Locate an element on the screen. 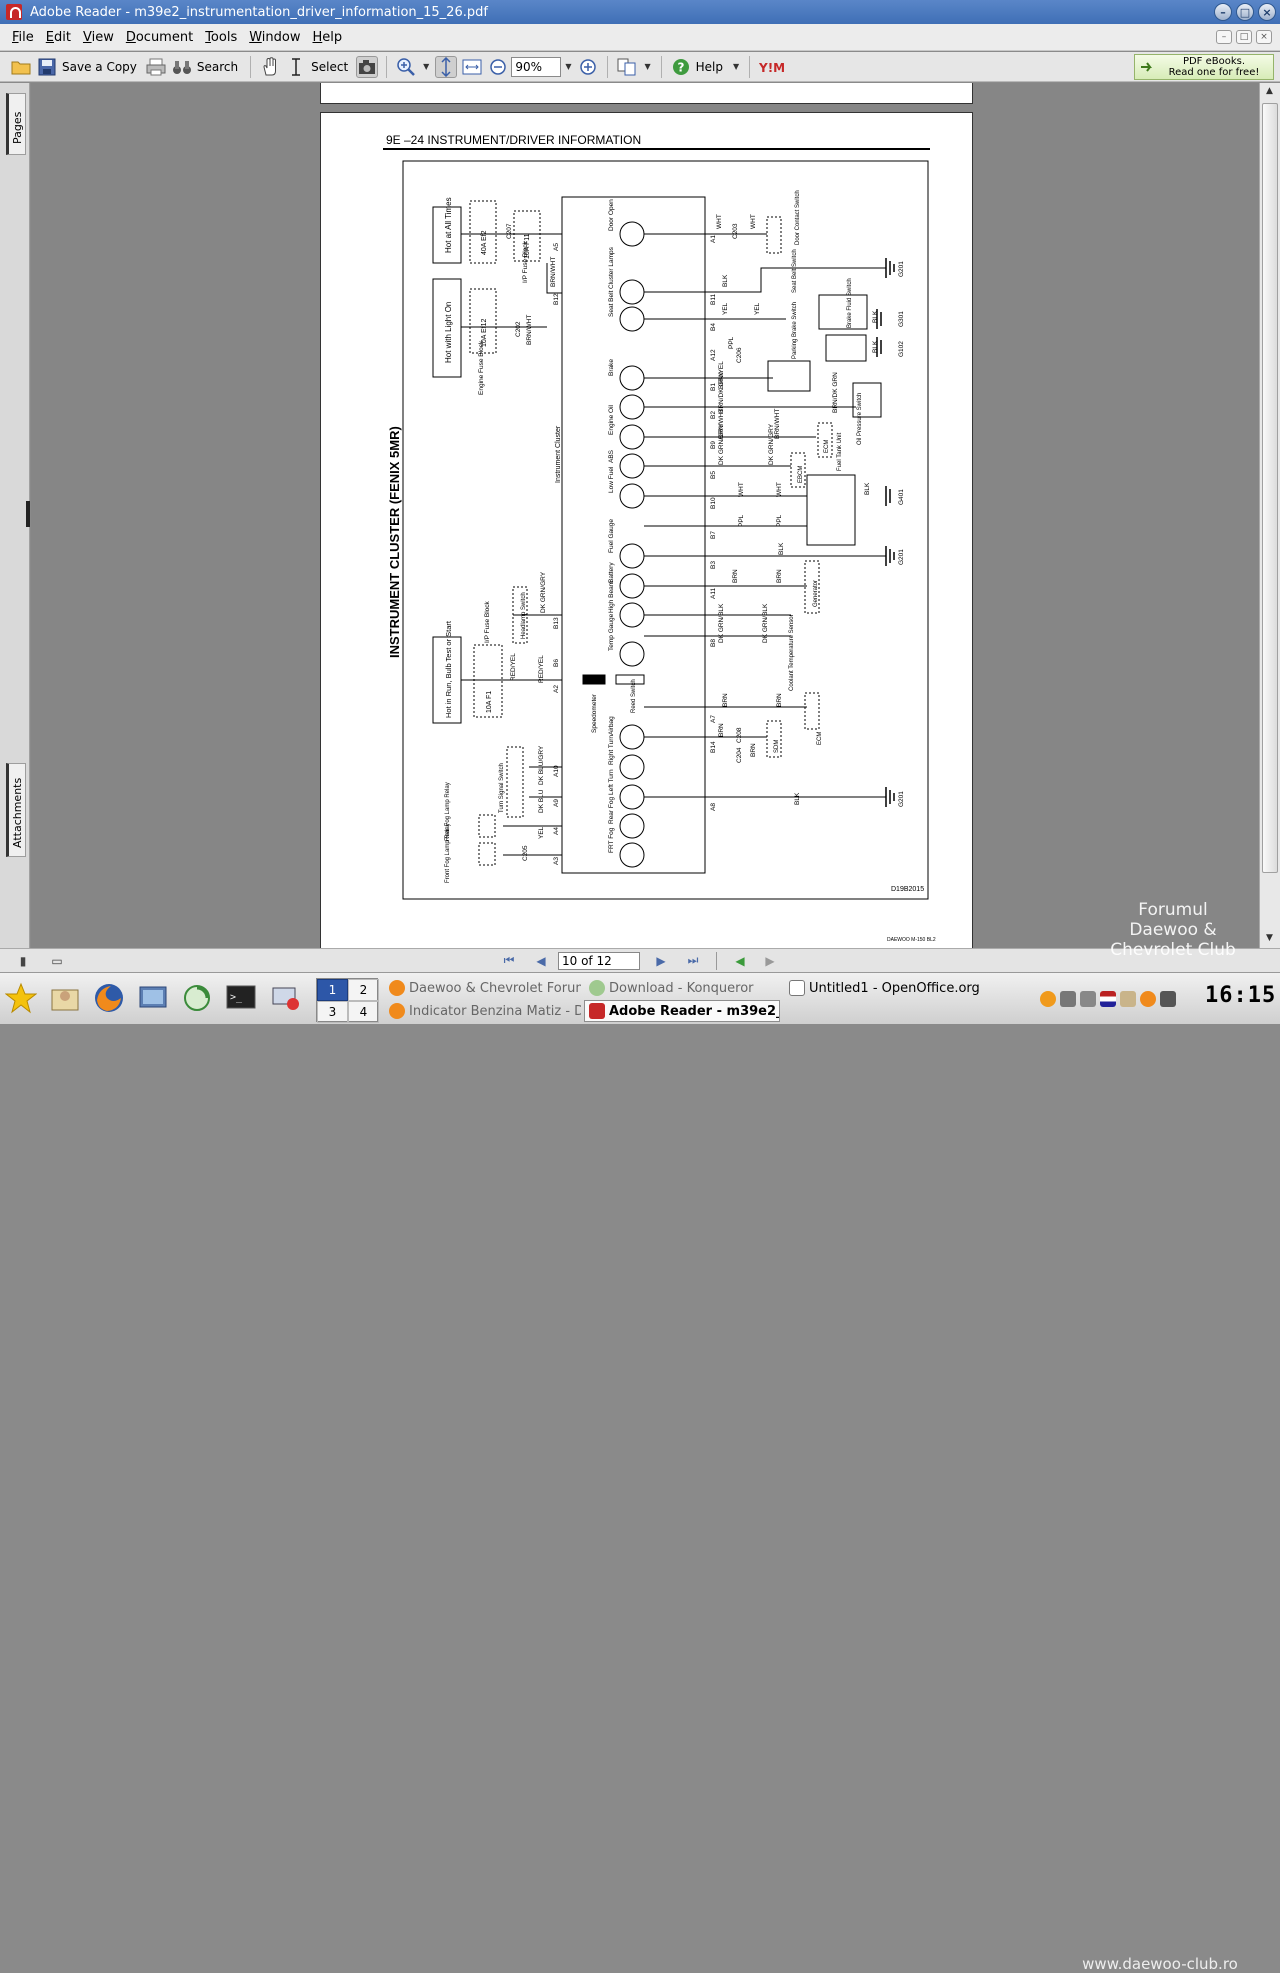  task-konqueror-download: Download - Konqueror is located at coordinates (682, 988).